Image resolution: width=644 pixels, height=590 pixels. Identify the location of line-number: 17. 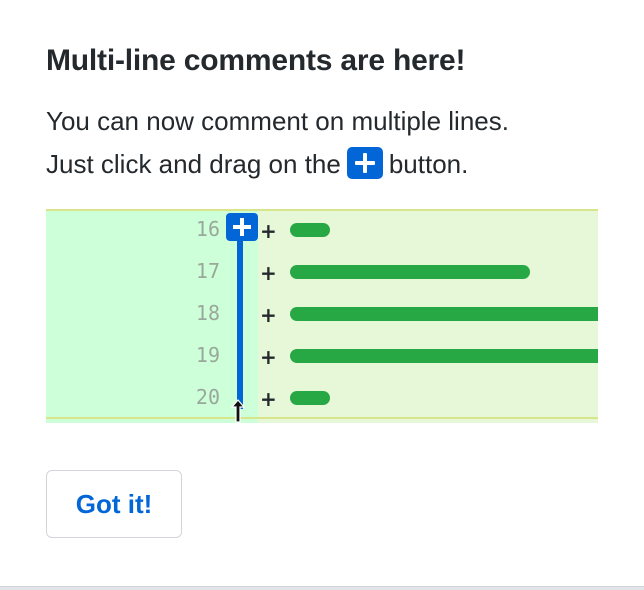
(207, 271).